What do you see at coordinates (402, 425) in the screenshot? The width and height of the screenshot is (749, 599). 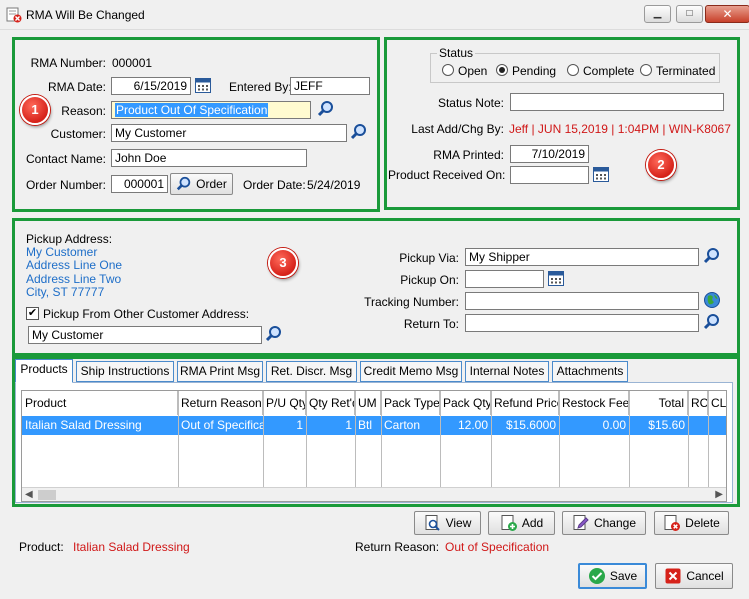 I see `cell-pack-type: Carton` at bounding box center [402, 425].